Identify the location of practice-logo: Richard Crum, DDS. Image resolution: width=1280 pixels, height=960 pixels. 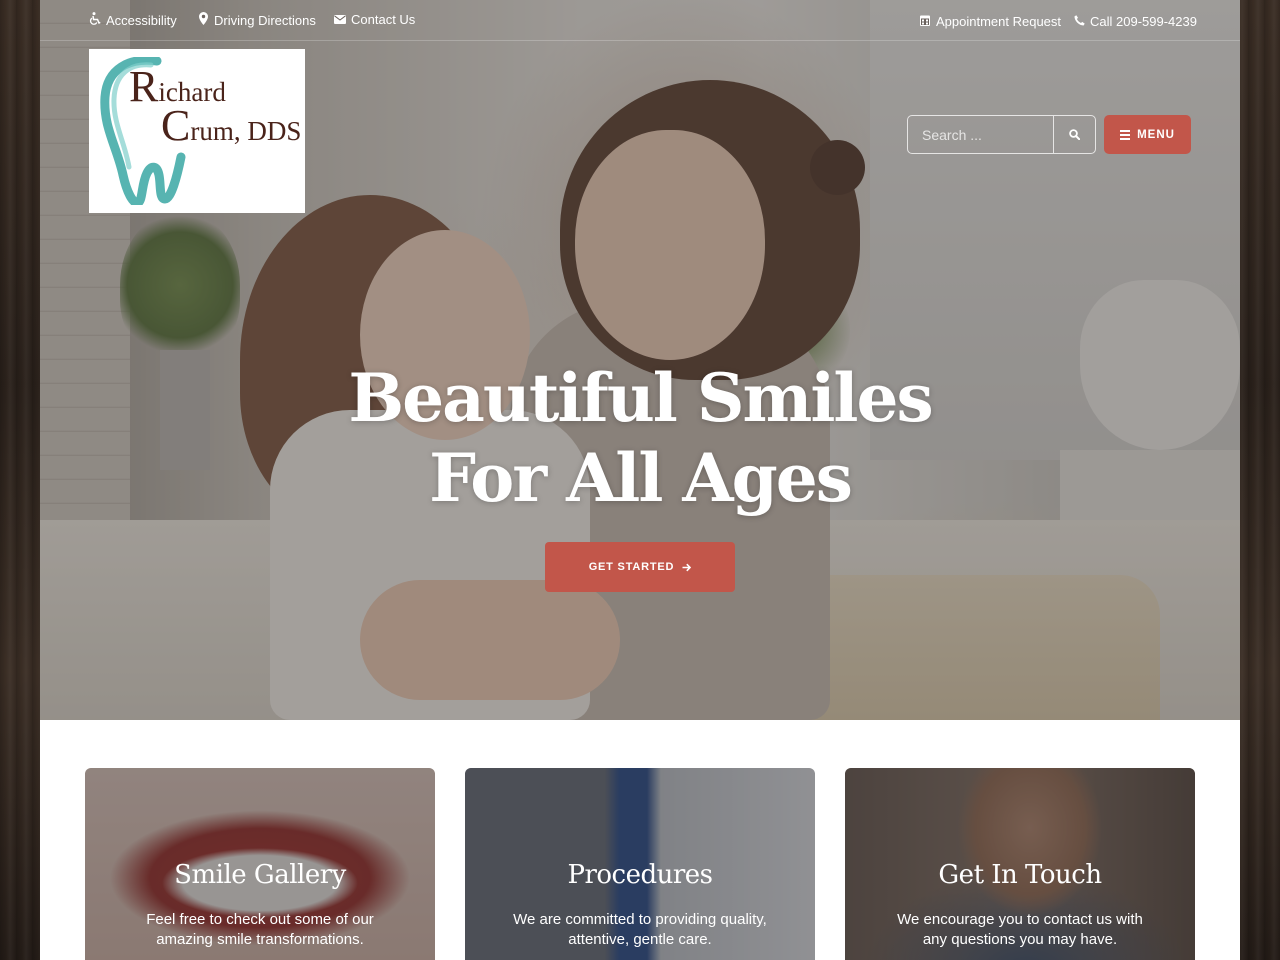
(197, 131).